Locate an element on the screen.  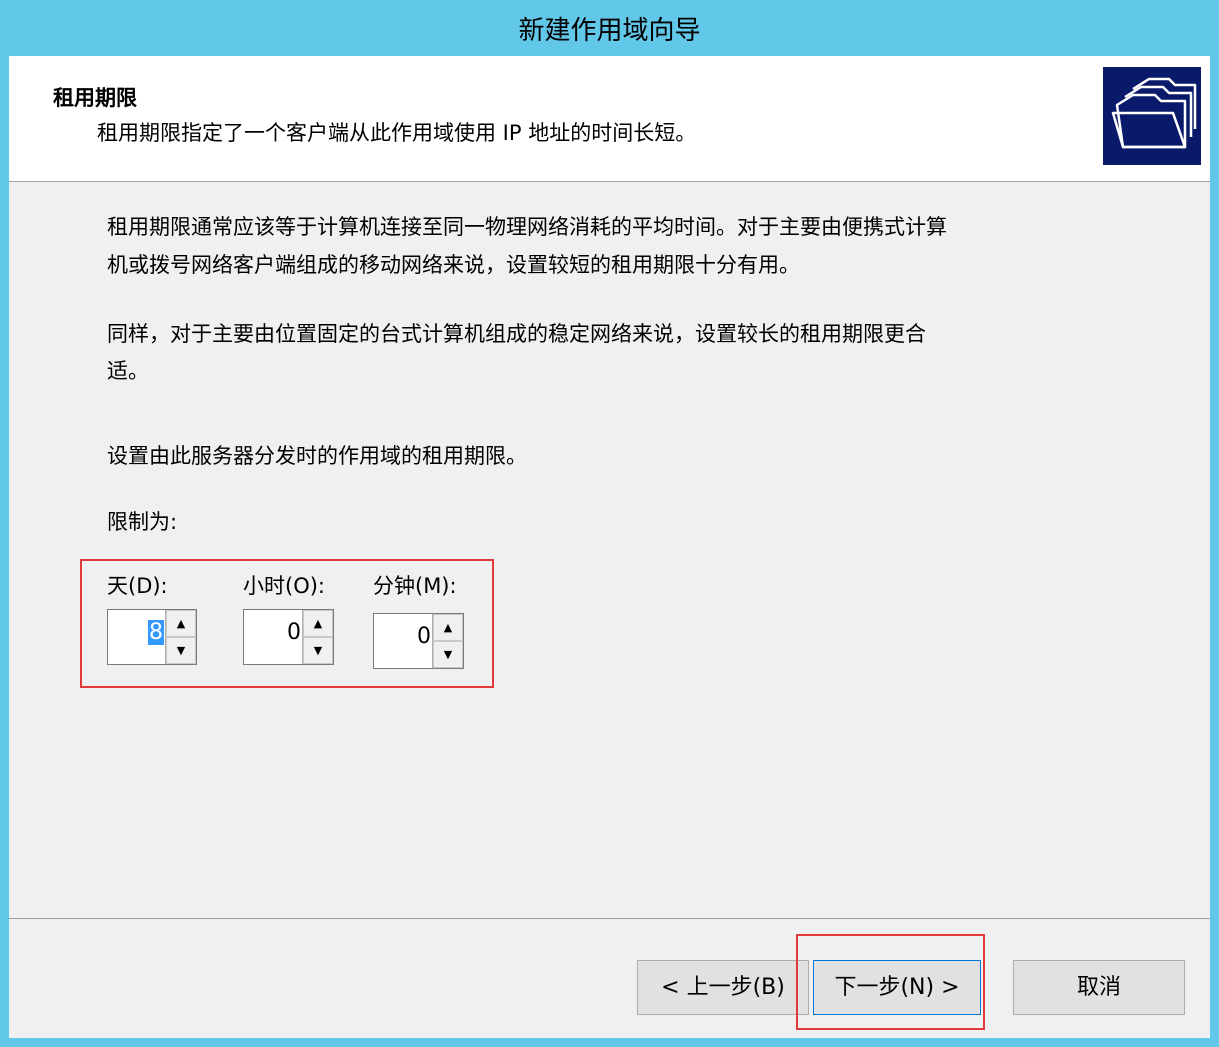
wizard-header: 租用期限 租用期限指定了一个客户端从此作用域使用 IP 地址的时间长短。 is located at coordinates (609, 119).